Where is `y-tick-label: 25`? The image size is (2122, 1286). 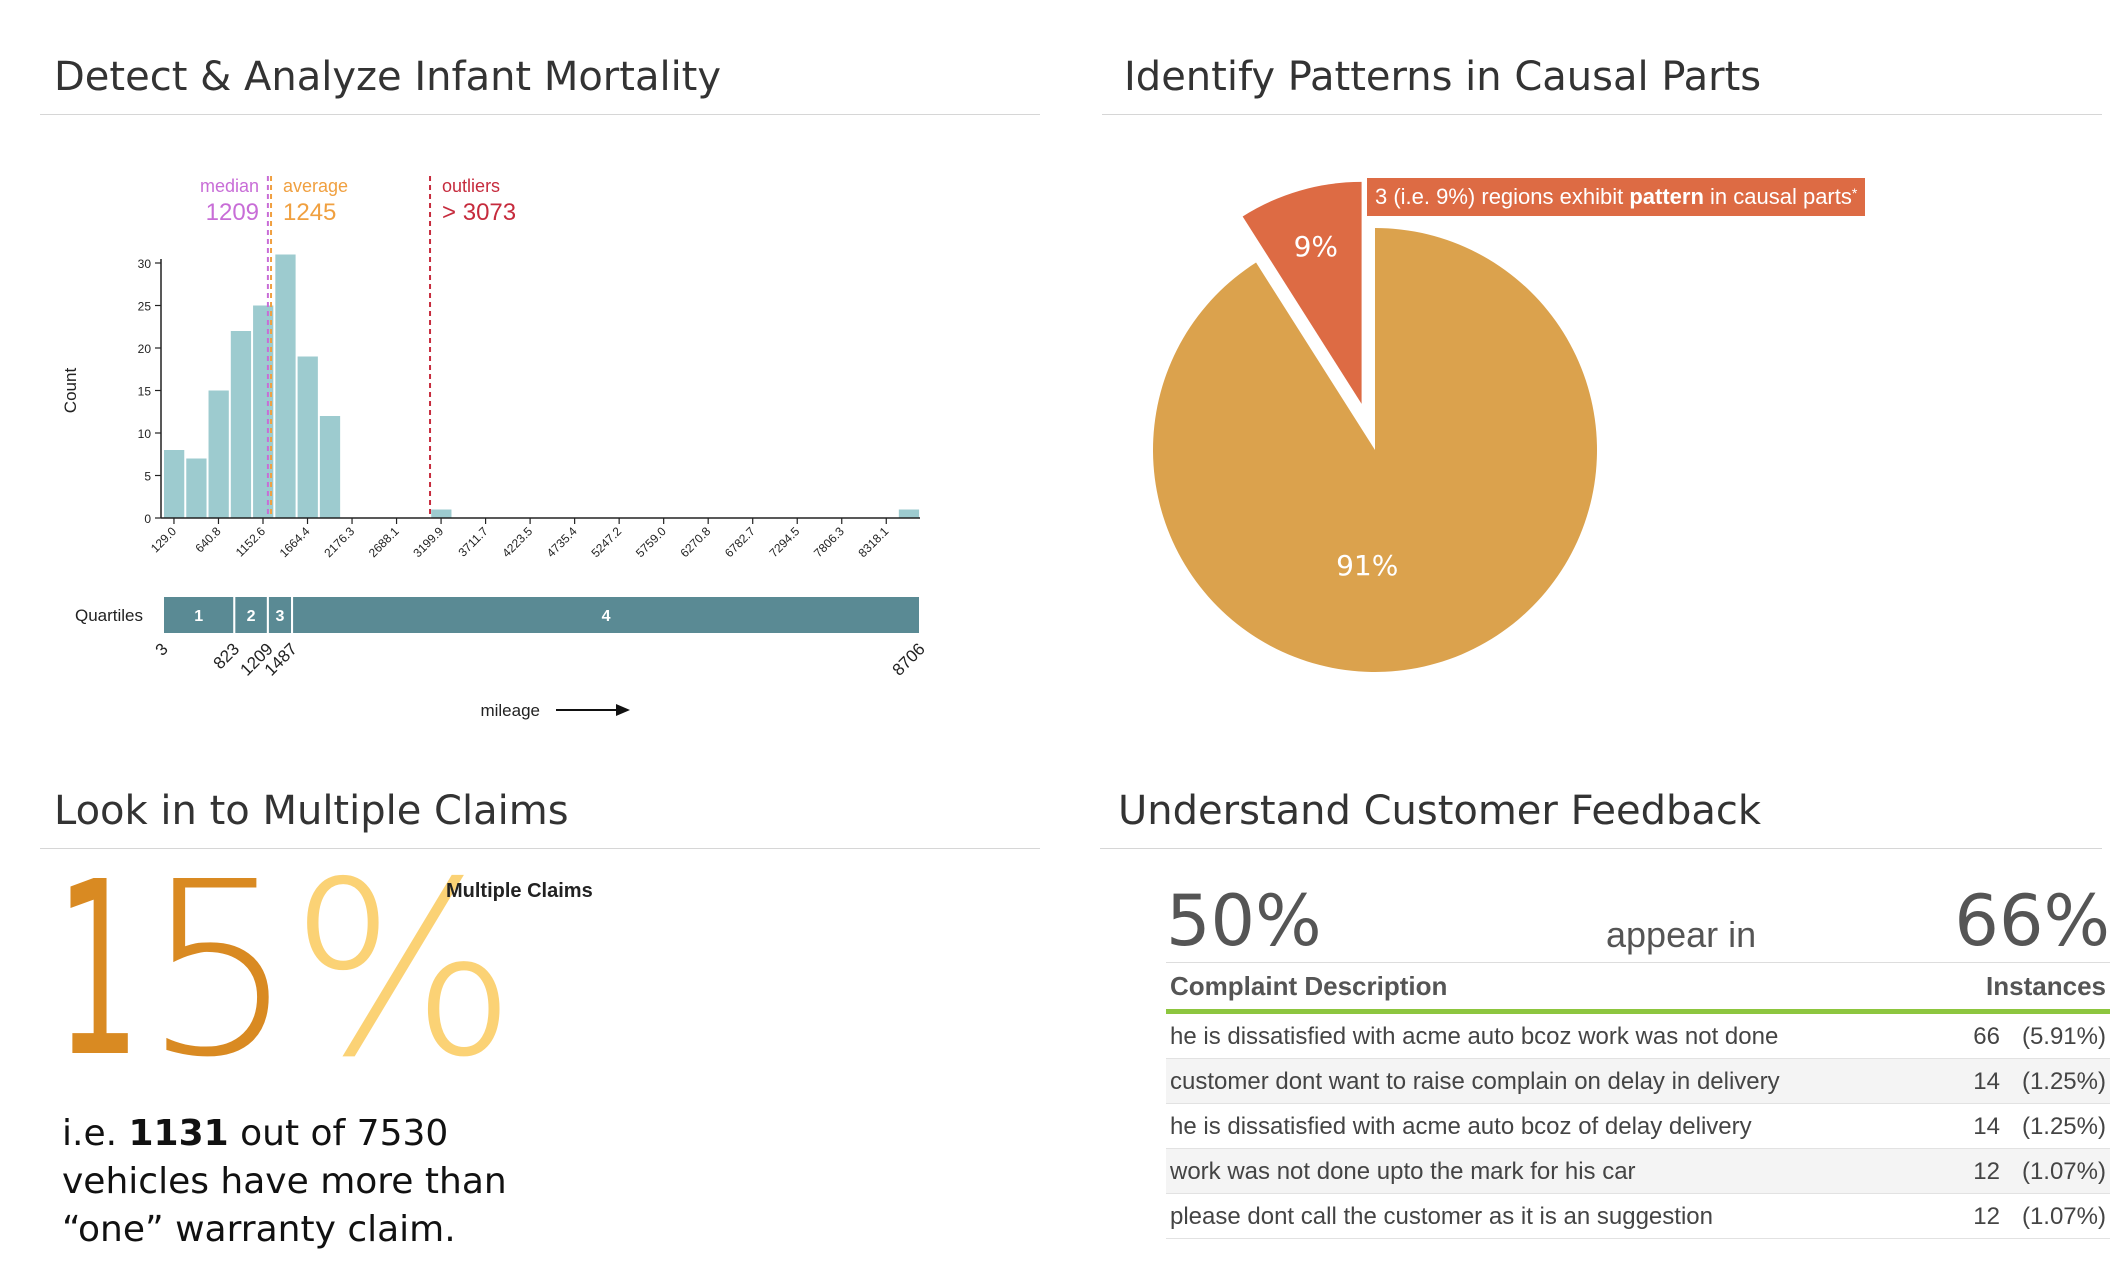 y-tick-label: 25 is located at coordinates (145, 307).